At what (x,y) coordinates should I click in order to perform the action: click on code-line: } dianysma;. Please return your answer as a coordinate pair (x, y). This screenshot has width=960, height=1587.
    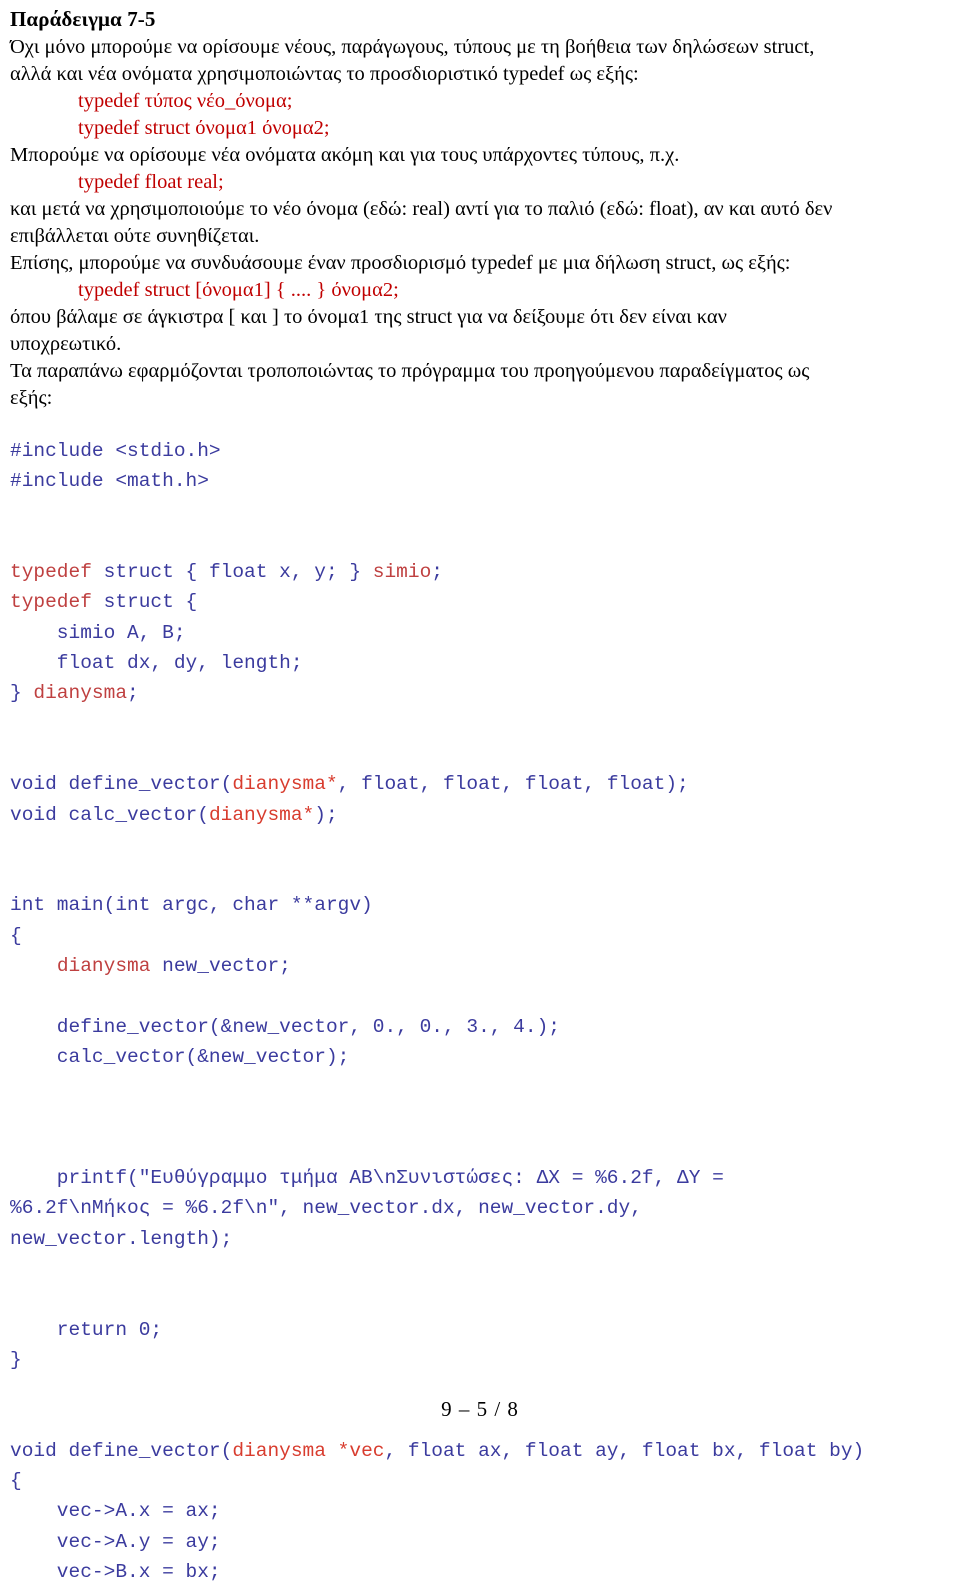
    Looking at the image, I should click on (480, 693).